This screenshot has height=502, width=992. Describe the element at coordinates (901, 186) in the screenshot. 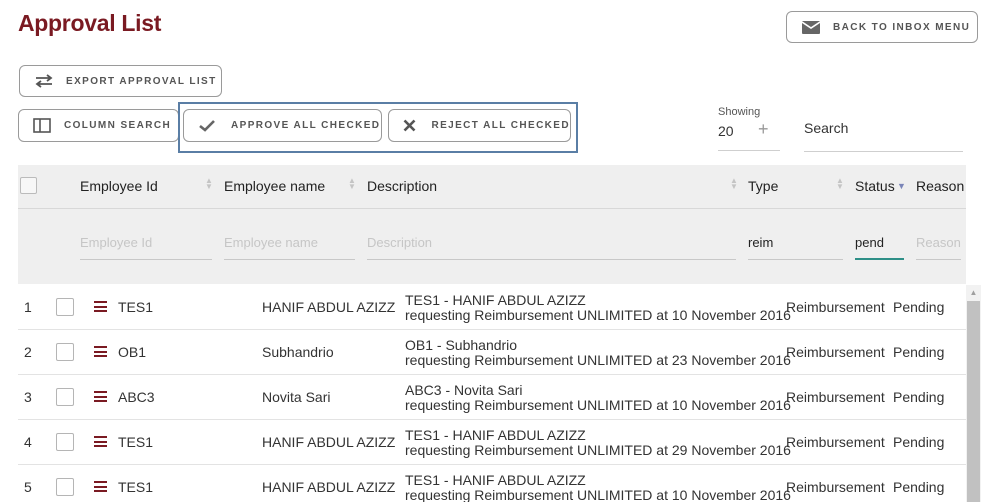

I see `sort-desc-icon: ▼` at that location.